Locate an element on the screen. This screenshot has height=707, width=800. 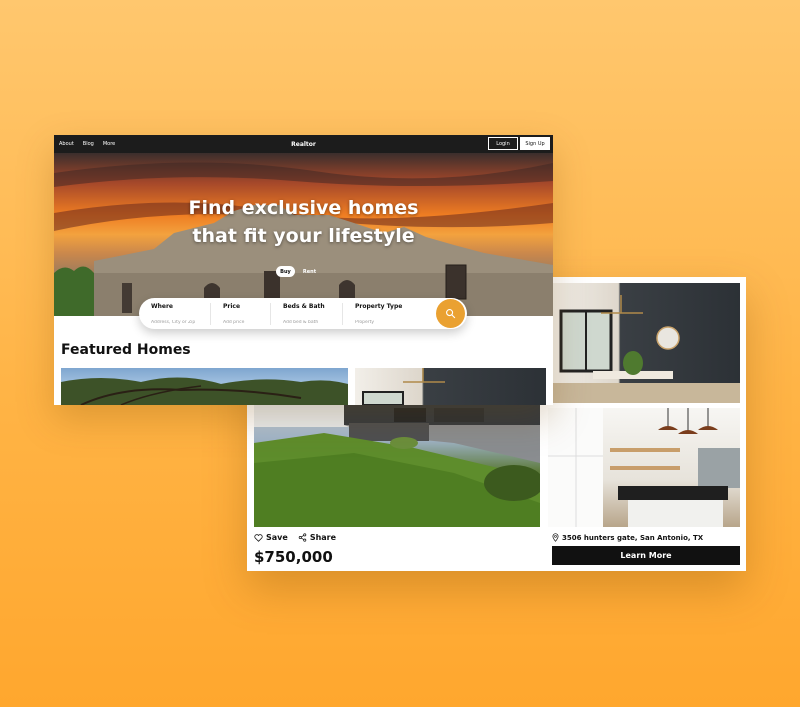
search-bar: Where Price Beds & Bath Property Type is located at coordinates (303, 313).